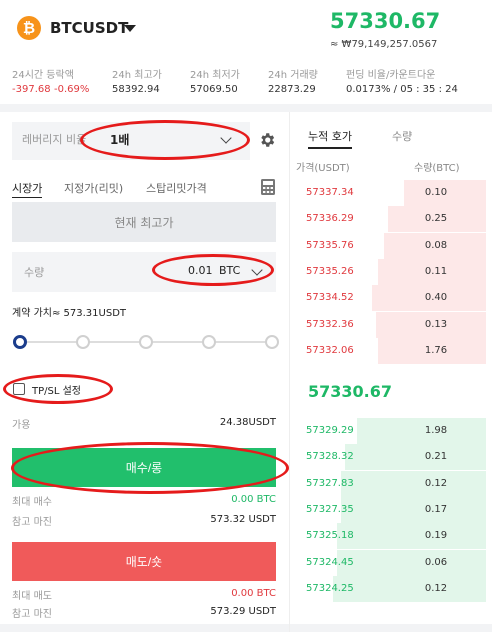 The width and height of the screenshot is (492, 632). I want to click on bid-price: 57324.25, so click(330, 588).